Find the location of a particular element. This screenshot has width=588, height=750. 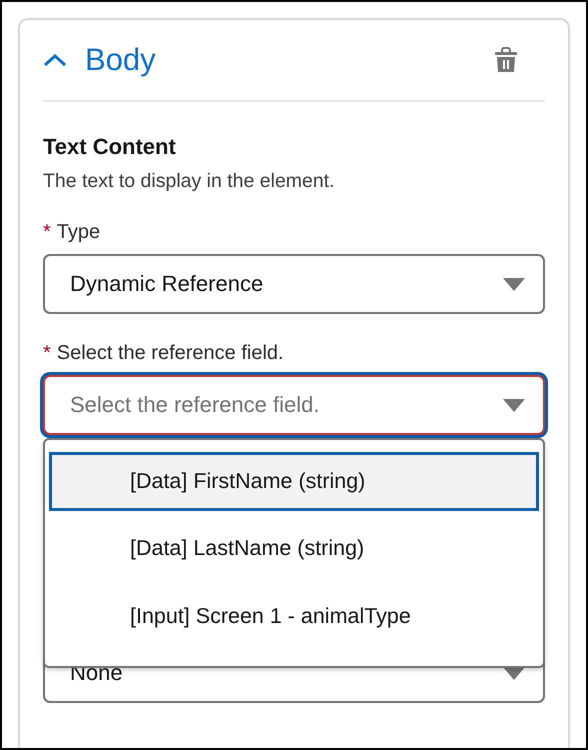

group-description: The text to display in the element. is located at coordinates (189, 181).